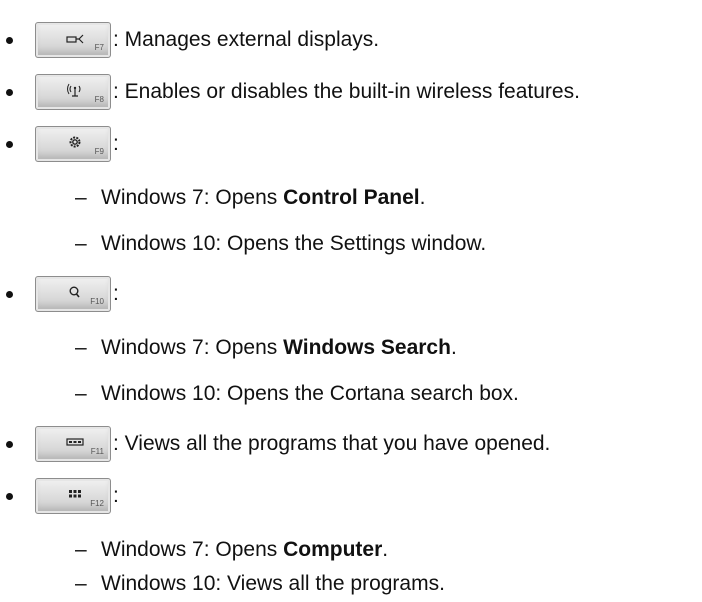 This screenshot has height=602, width=702. I want to click on key-f7-label: F7, so click(99, 47).